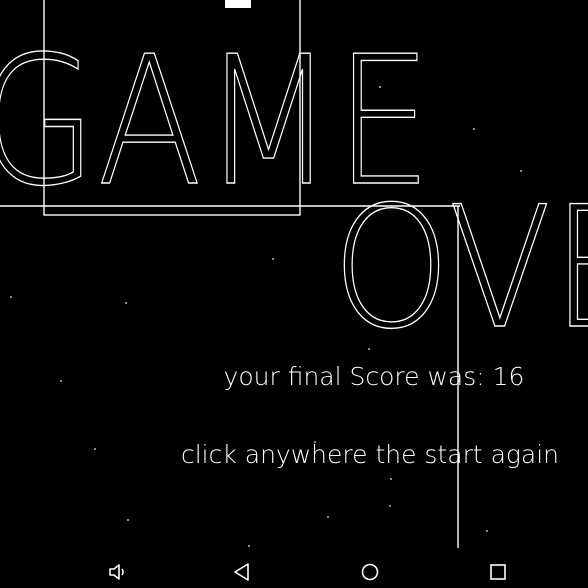  I want to click on restart-hint-text: click anywhere the start again, so click(370, 454).